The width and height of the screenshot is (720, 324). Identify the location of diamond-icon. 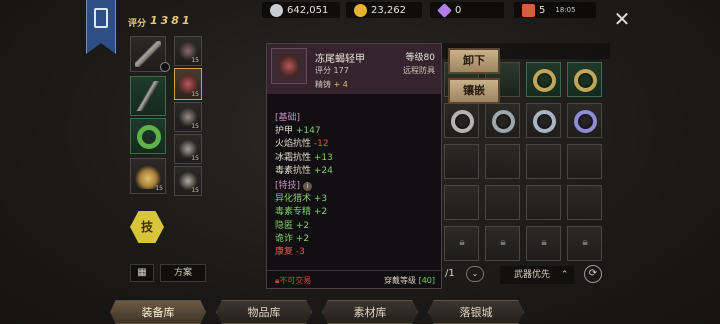
(444, 10).